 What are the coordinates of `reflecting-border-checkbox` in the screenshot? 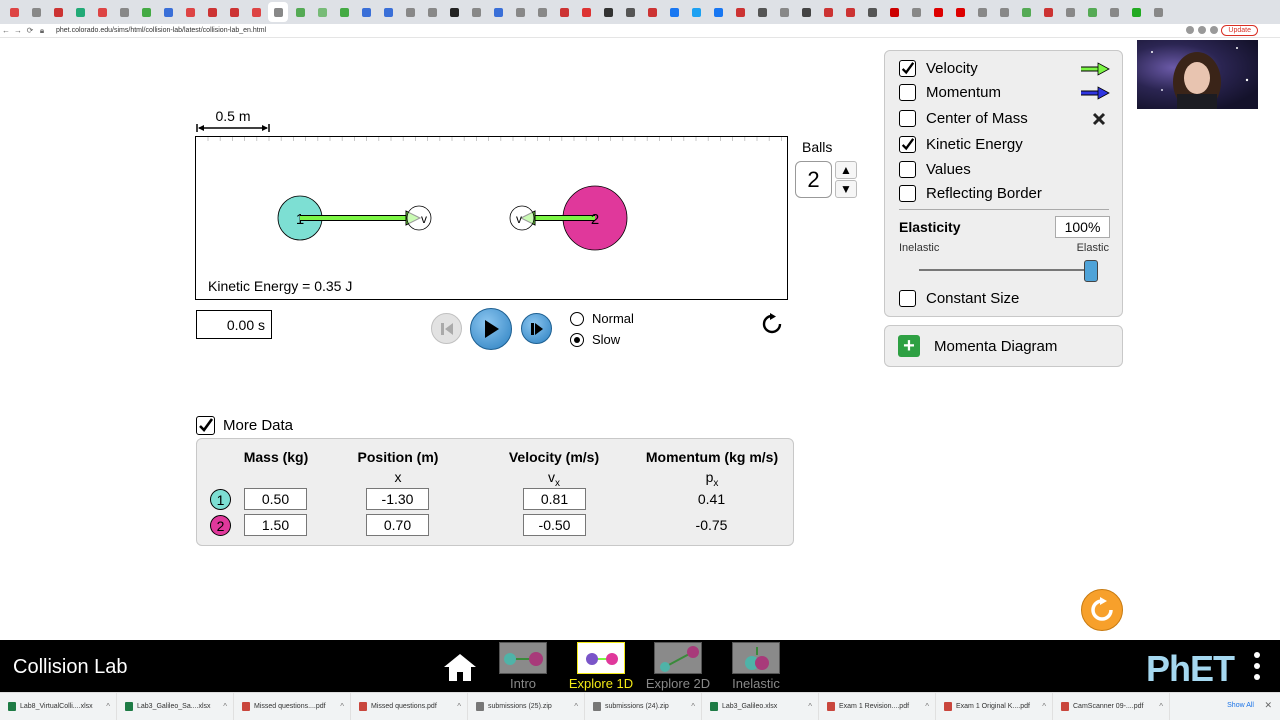 It's located at (907, 193).